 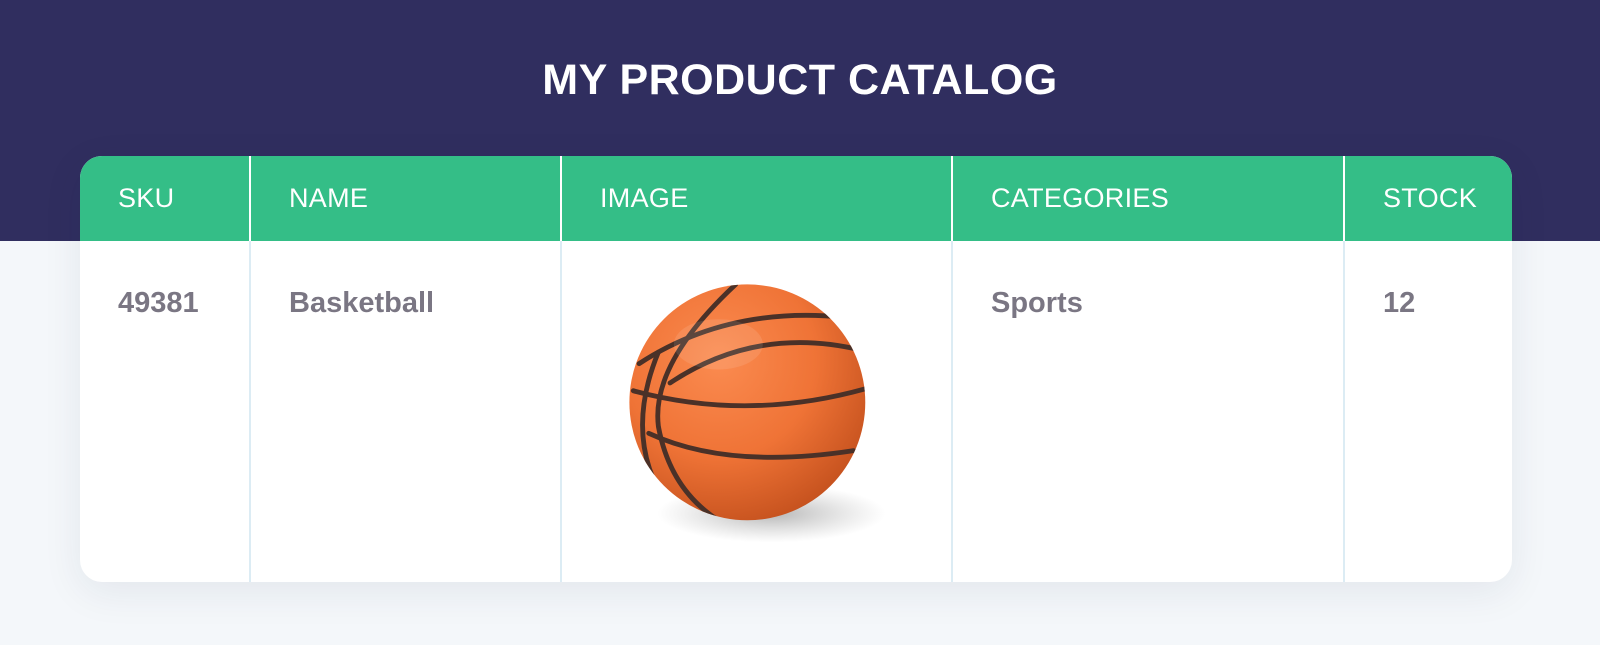 I want to click on cell-stock: 12, so click(x=1427, y=411).